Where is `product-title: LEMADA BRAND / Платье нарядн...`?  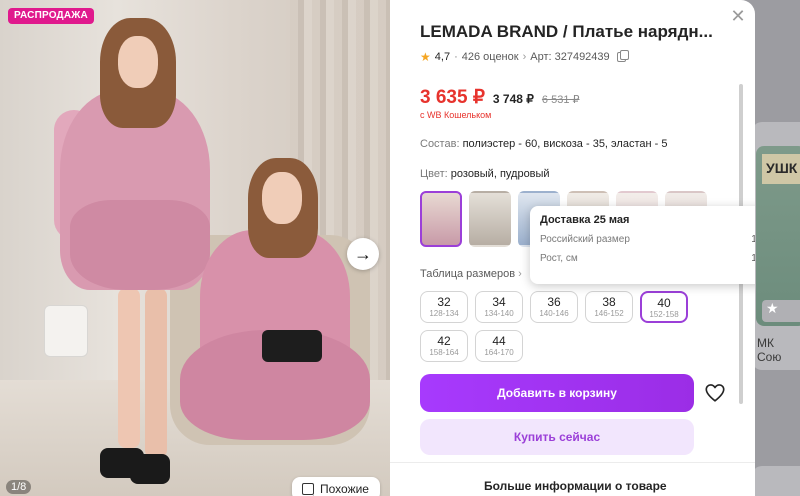
product-title: LEMADA BRAND / Платье нарядн... is located at coordinates (572, 32).